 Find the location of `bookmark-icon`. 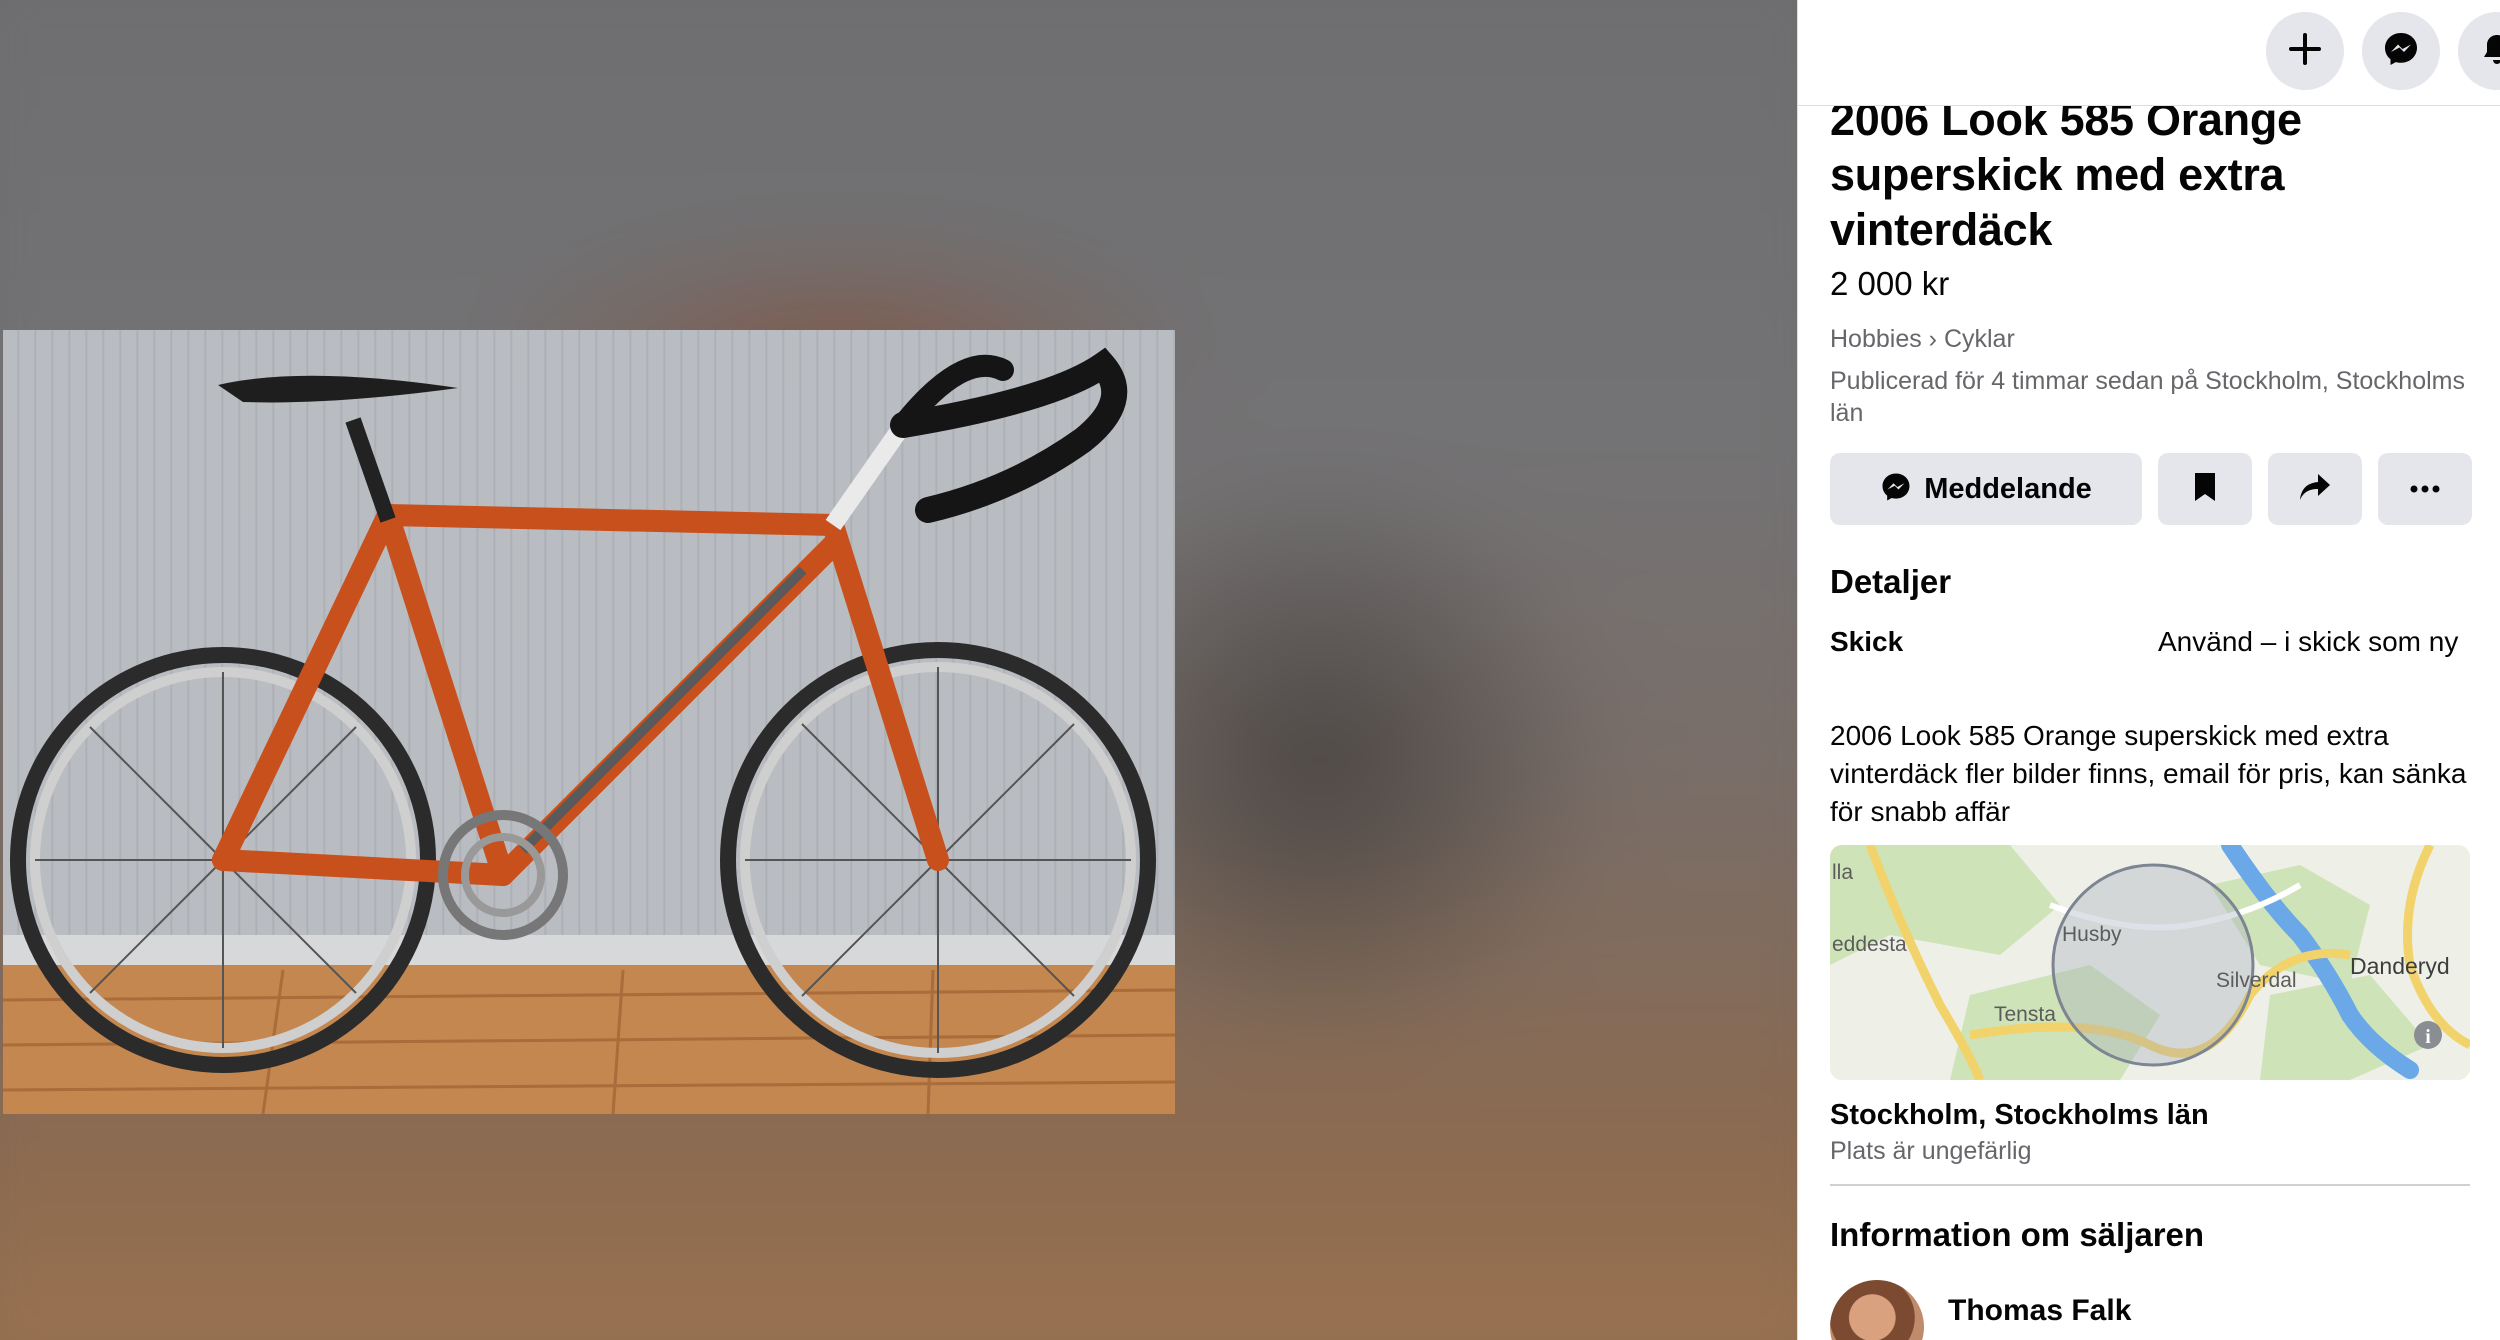

bookmark-icon is located at coordinates (2205, 489).